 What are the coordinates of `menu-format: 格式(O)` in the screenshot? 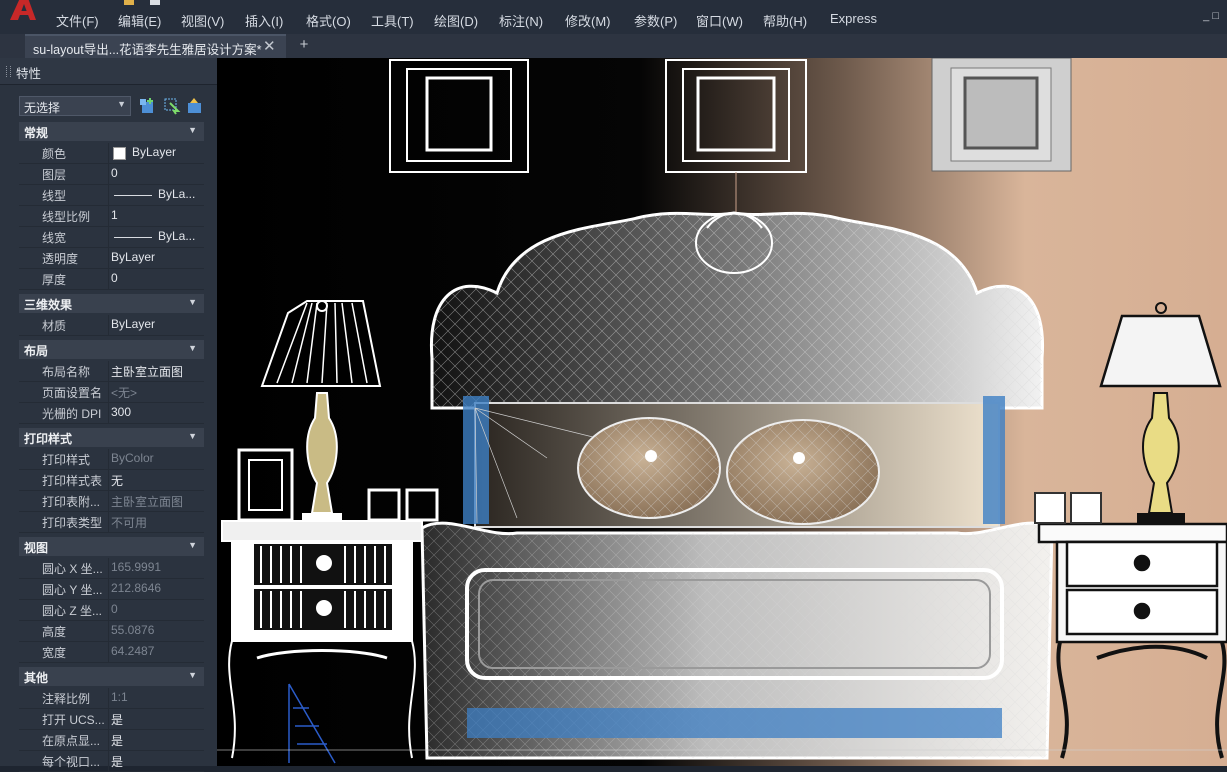 It's located at (328, 20).